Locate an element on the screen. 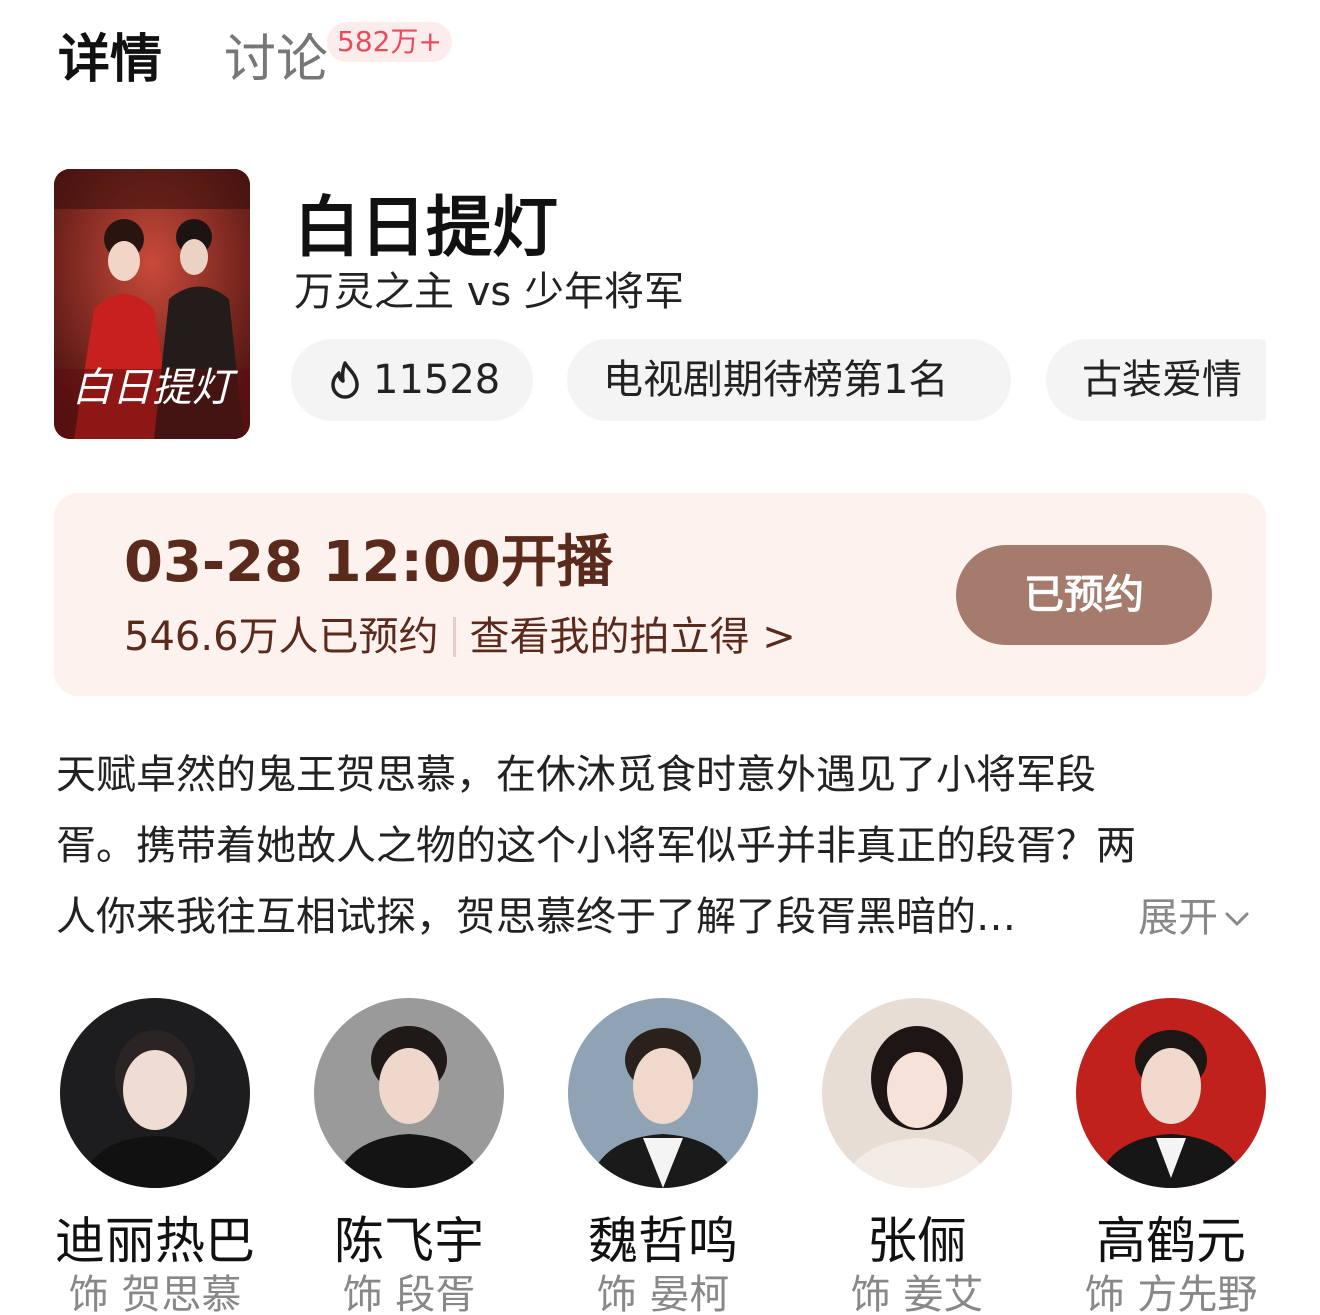  expand-synopsis-button: 展开 is located at coordinates (1194, 918).